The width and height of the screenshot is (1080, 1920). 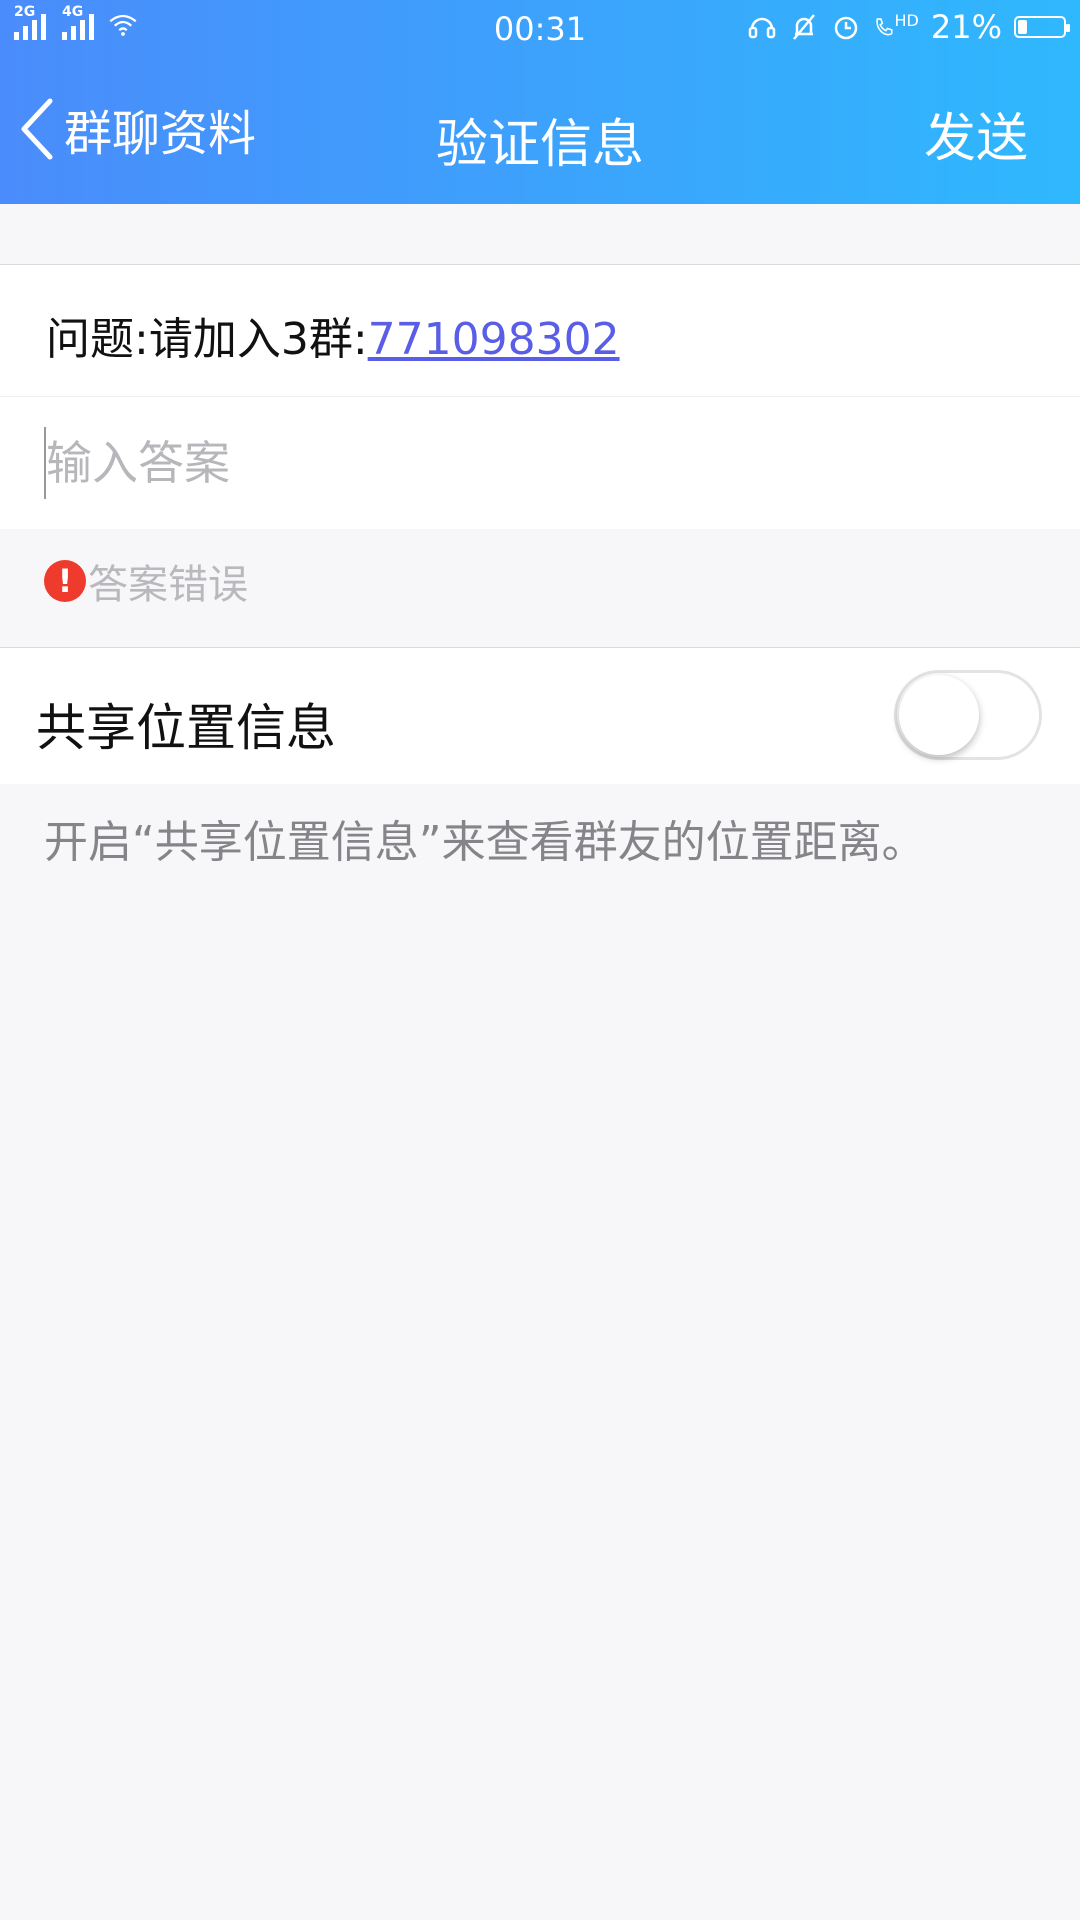 What do you see at coordinates (494, 339) in the screenshot?
I see `group-number-link: 771098302` at bounding box center [494, 339].